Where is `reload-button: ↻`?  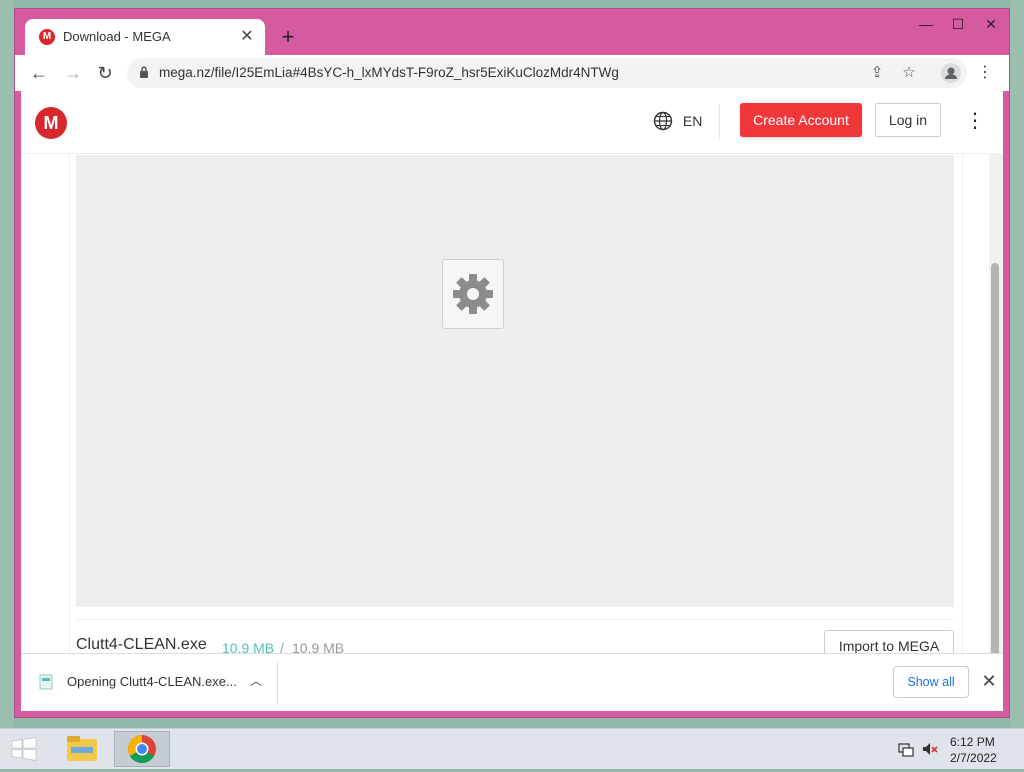
reload-button: ↻ is located at coordinates (105, 73).